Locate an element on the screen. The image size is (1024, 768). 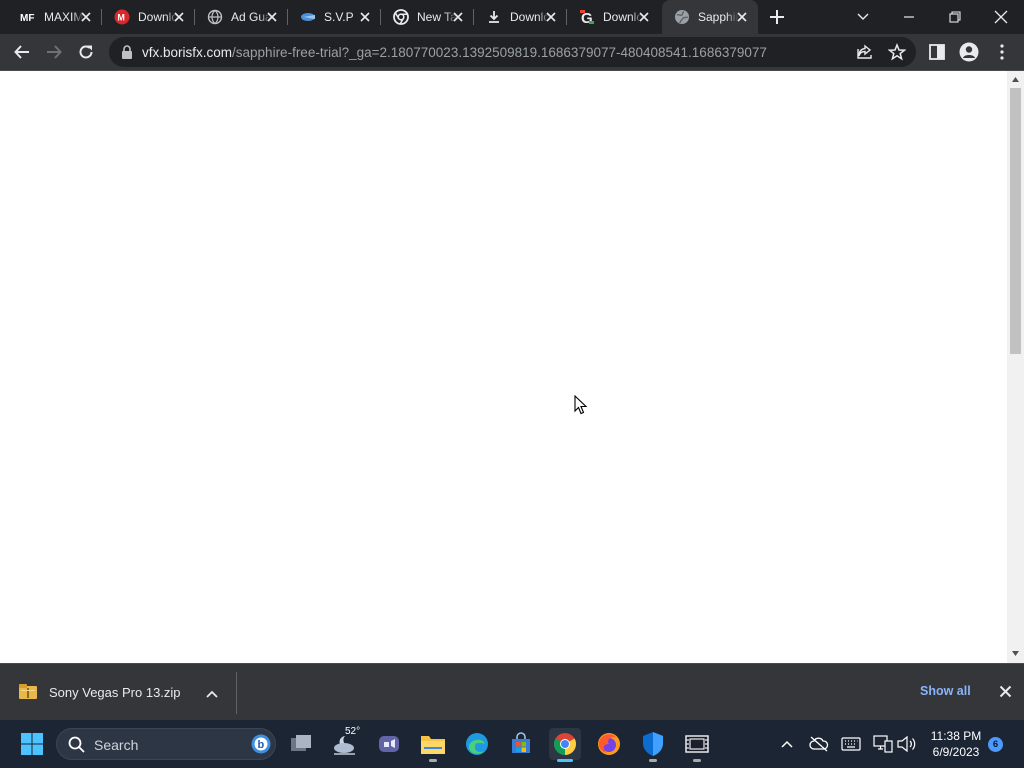
tab-sapphire: Sapphire is located at coordinates (710, 17).